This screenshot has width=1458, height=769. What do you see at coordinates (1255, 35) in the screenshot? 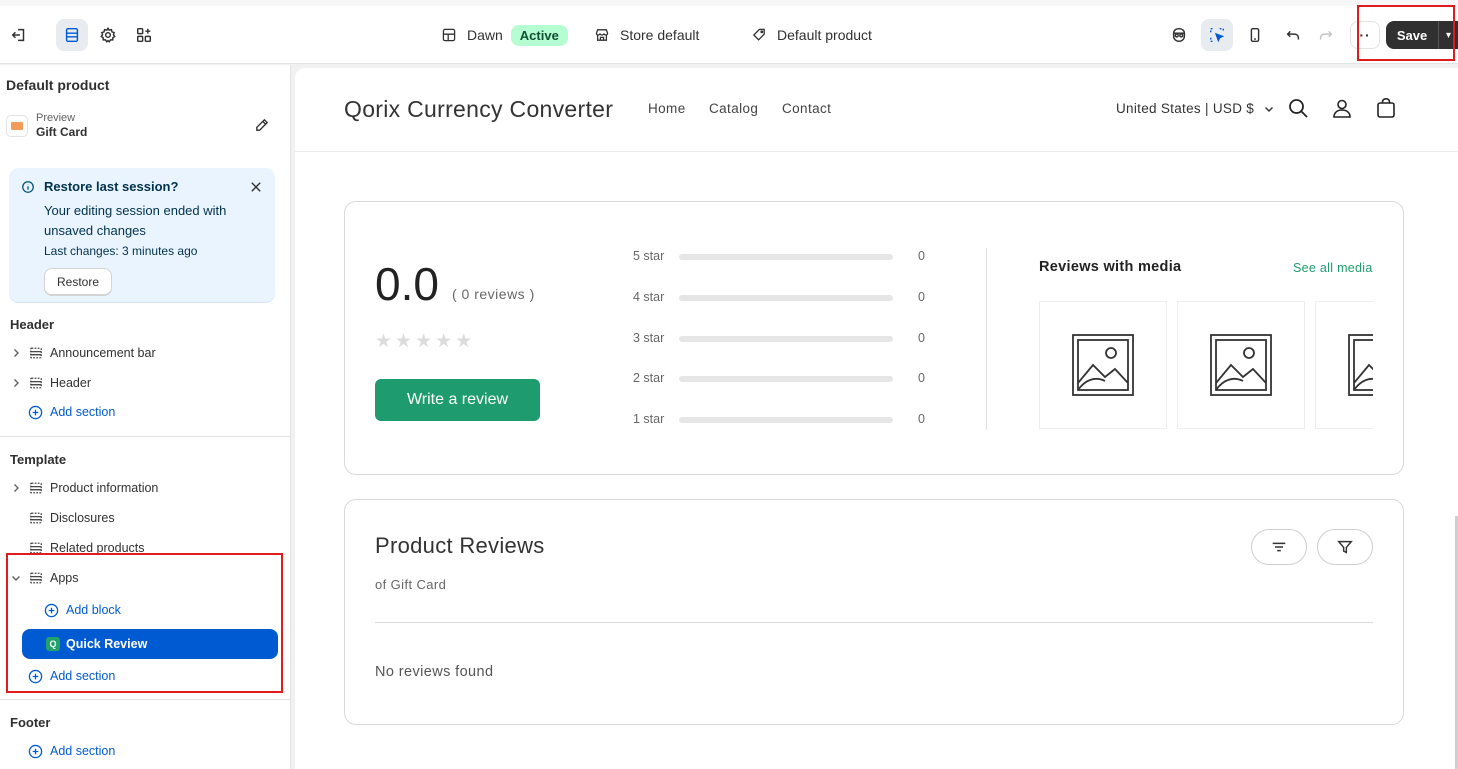
I see `mobile-icon` at bounding box center [1255, 35].